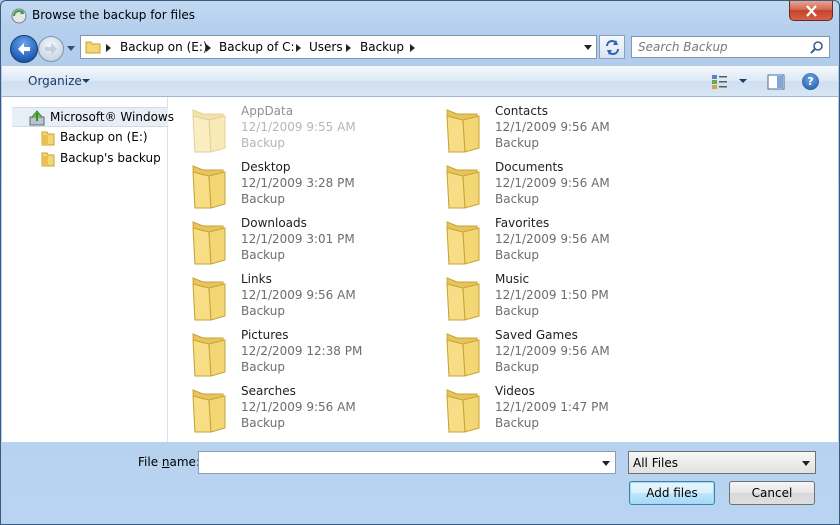 The width and height of the screenshot is (840, 525). I want to click on file-item: Favorites 12/1/2009 9:56 AM Backup, so click(563, 243).